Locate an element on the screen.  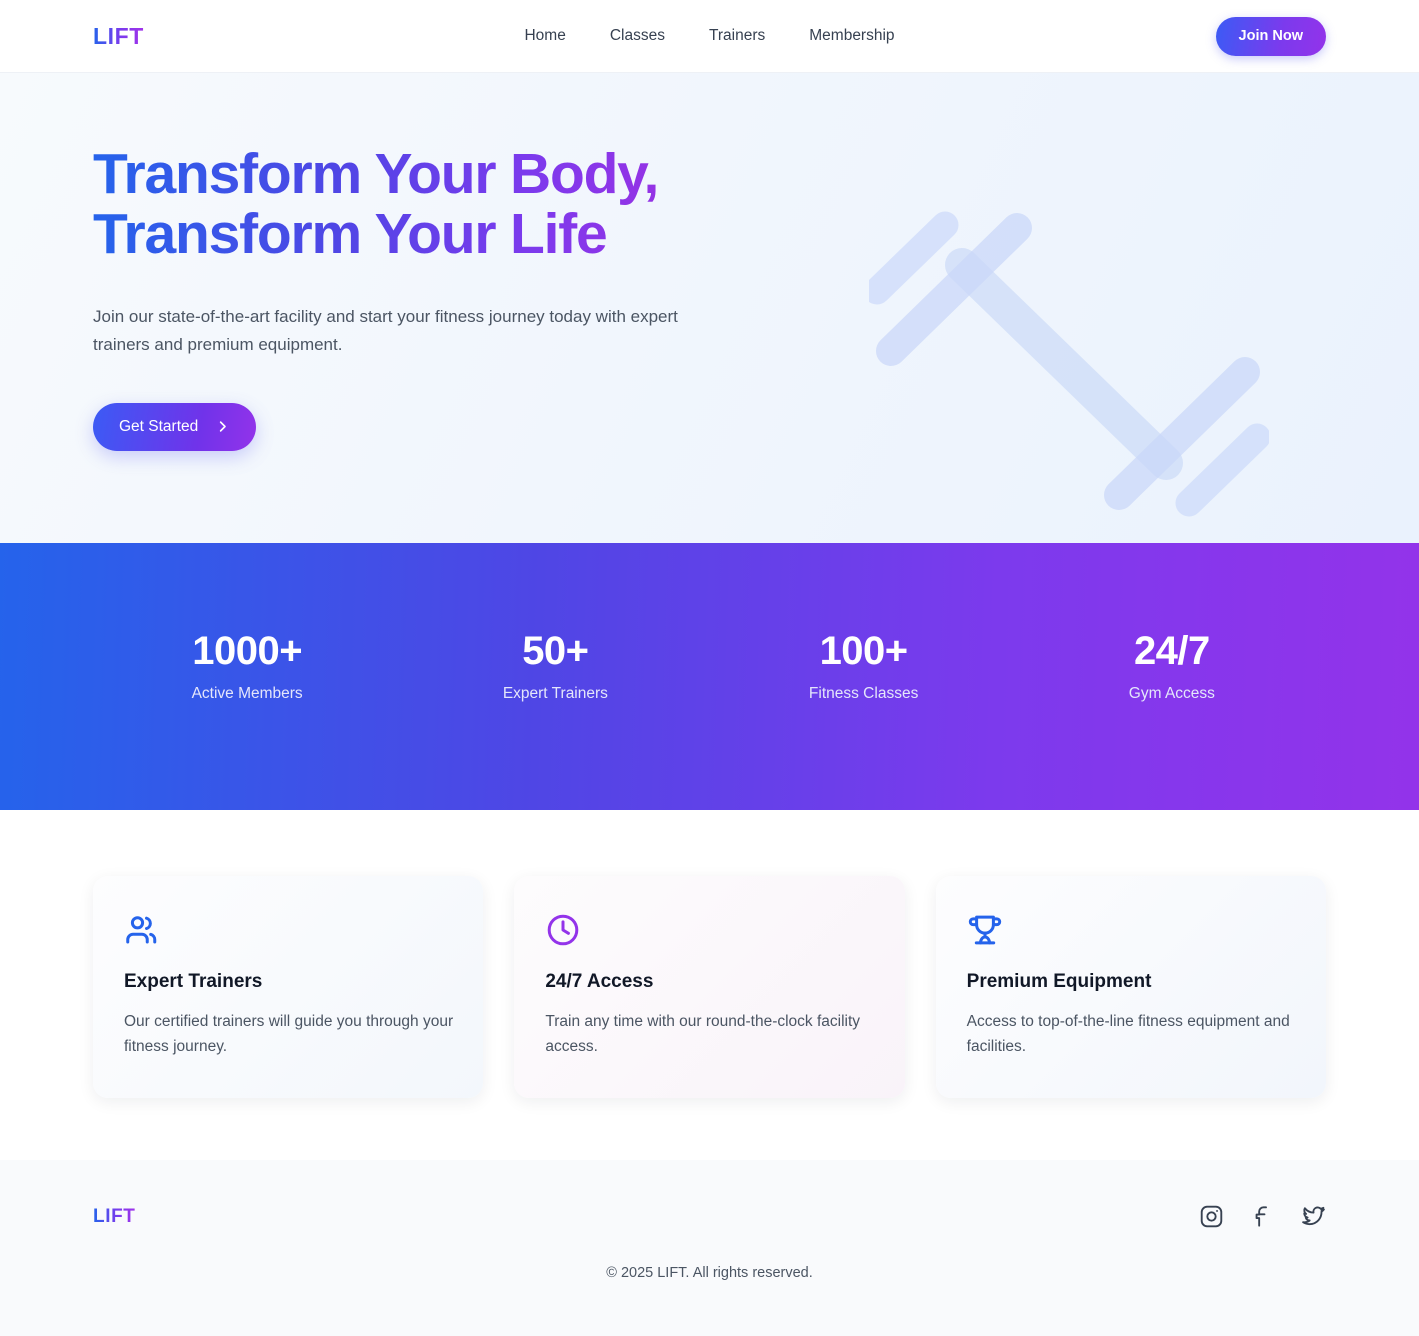
dumbbell-icon is located at coordinates (1069, 364).